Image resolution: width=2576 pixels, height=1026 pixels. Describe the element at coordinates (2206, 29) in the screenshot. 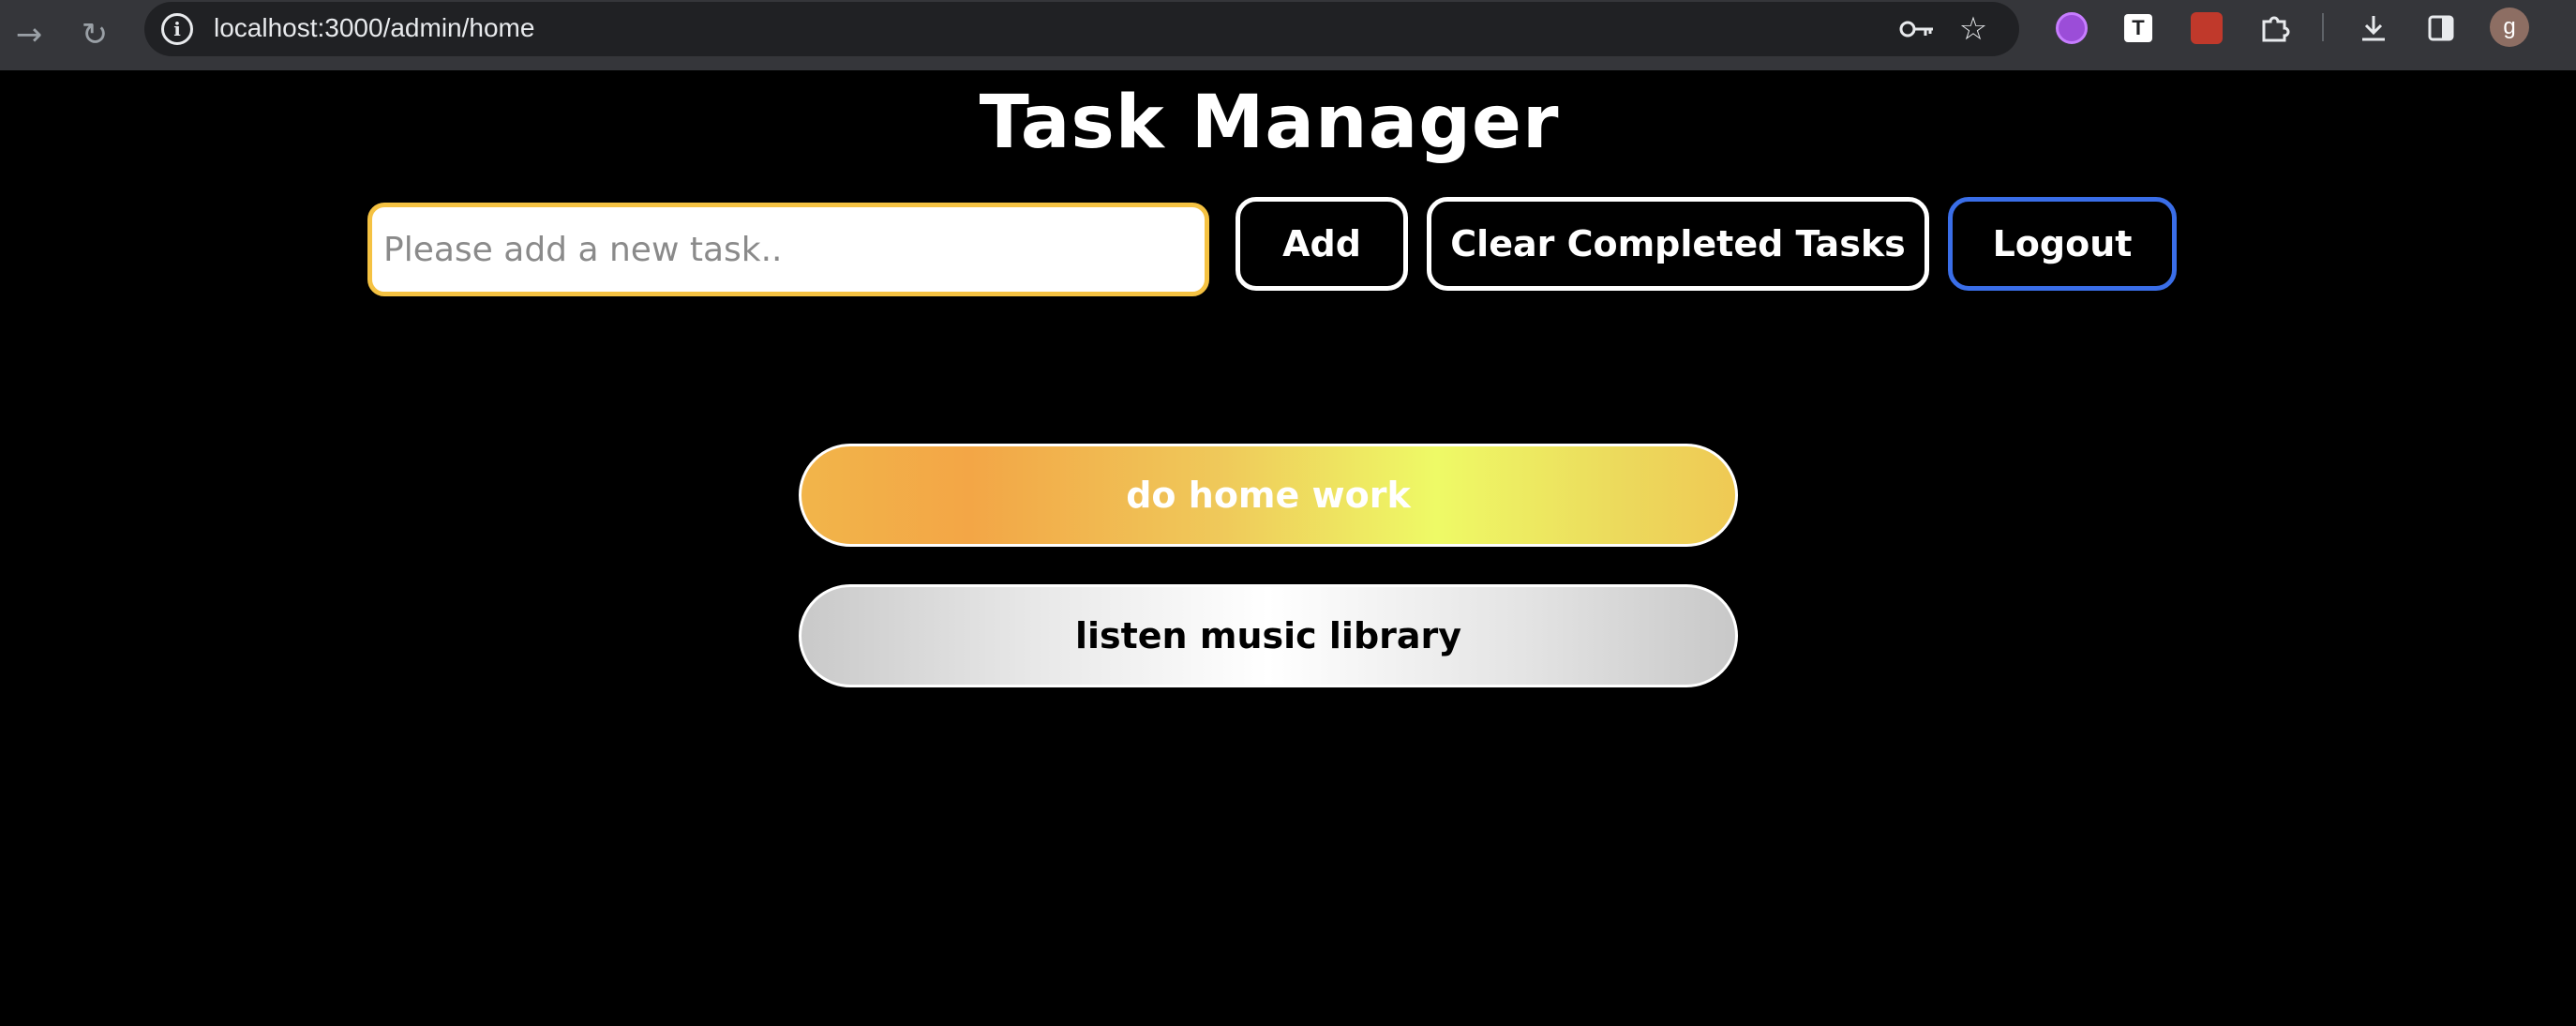

I see `extension-red-icon` at that location.